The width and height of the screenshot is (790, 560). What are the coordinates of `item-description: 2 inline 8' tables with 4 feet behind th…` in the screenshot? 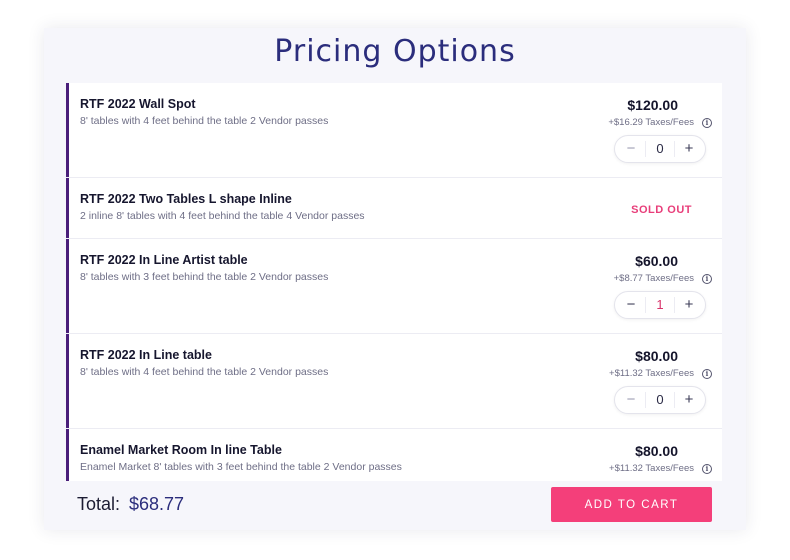 It's located at (222, 216).